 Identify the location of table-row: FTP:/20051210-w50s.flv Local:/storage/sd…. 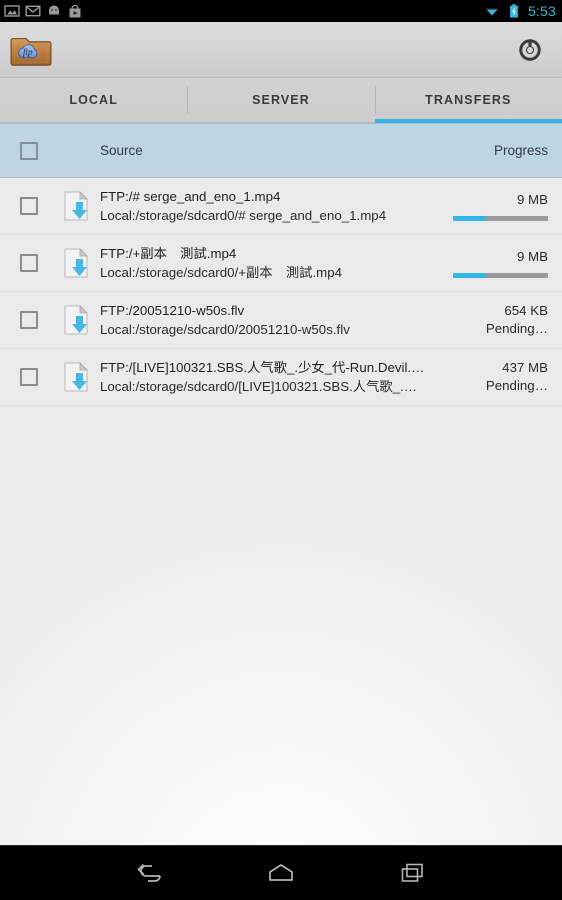
(281, 320).